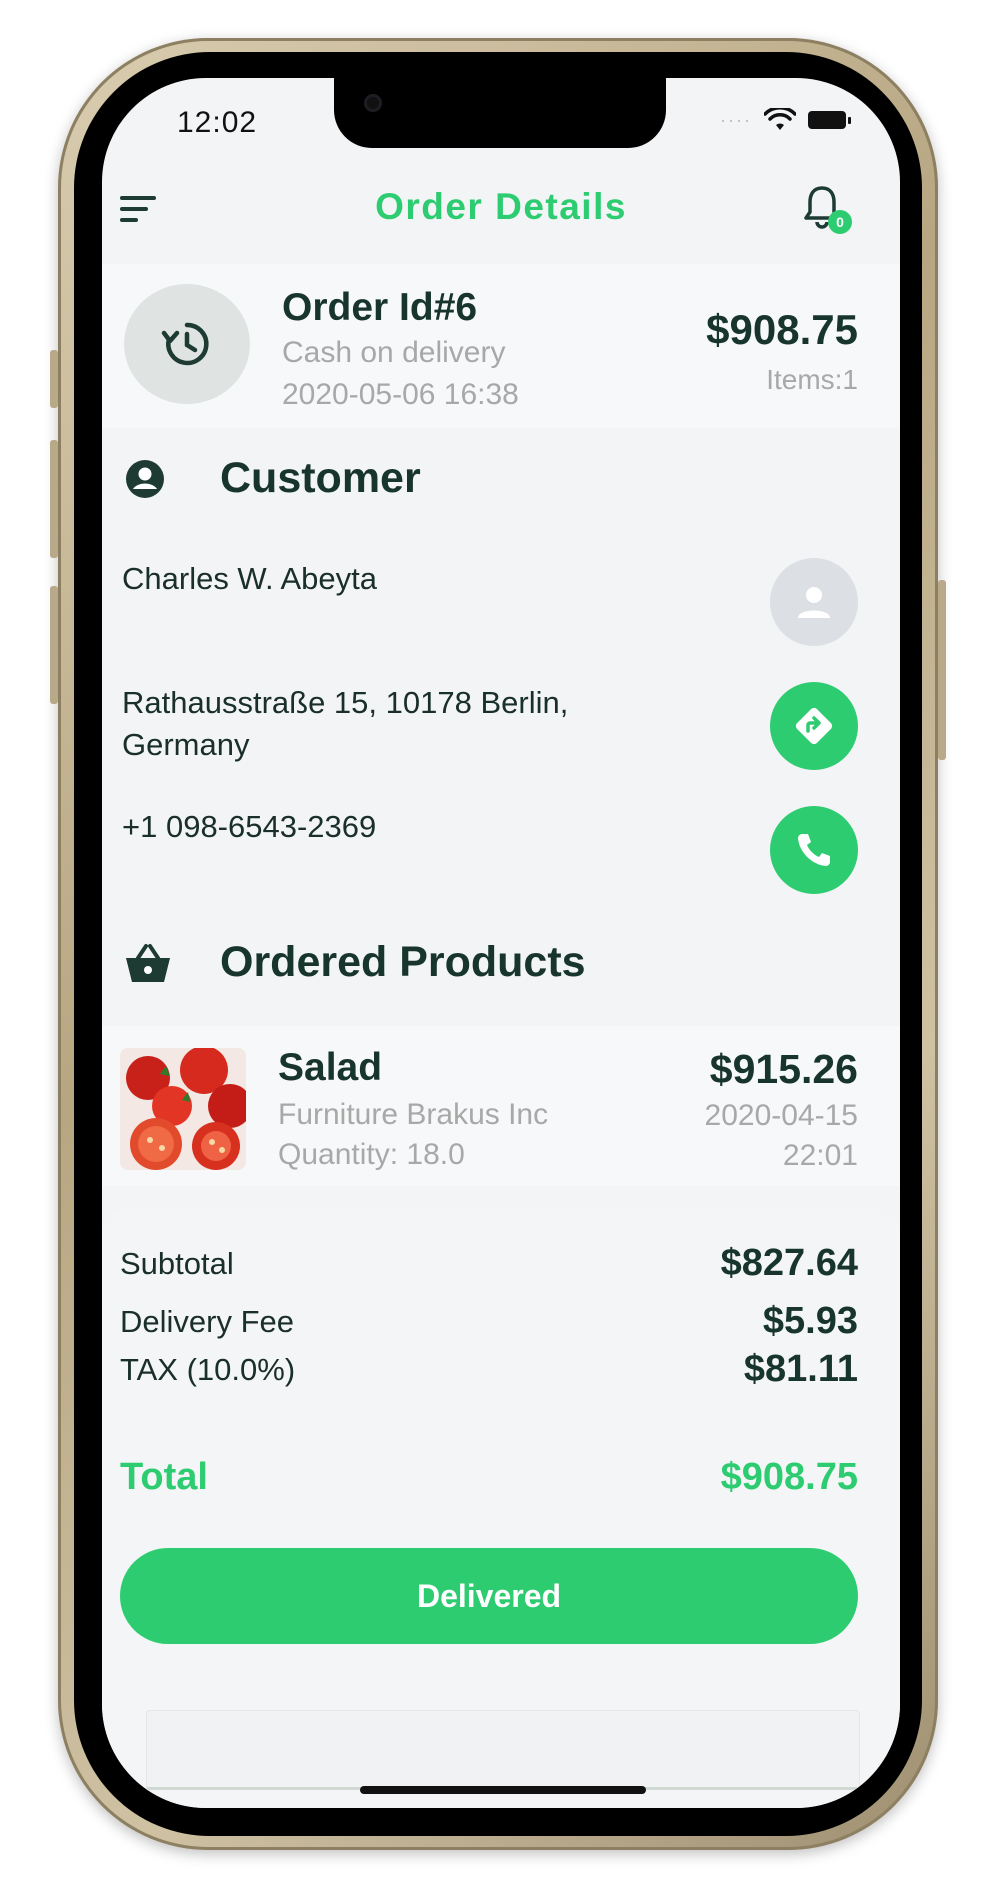 The width and height of the screenshot is (995, 1890). I want to click on notifications-button: 0, so click(827, 209).